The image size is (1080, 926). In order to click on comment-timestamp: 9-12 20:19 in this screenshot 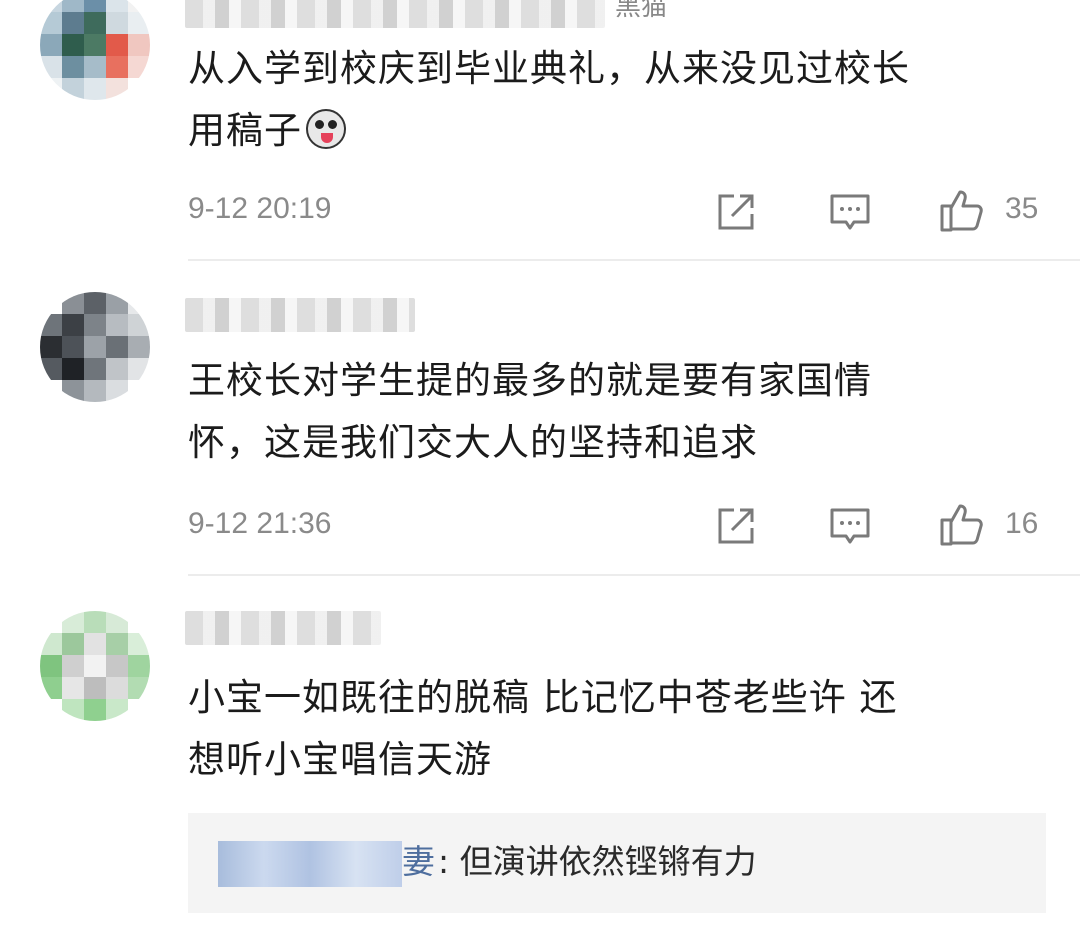, I will do `click(260, 208)`.